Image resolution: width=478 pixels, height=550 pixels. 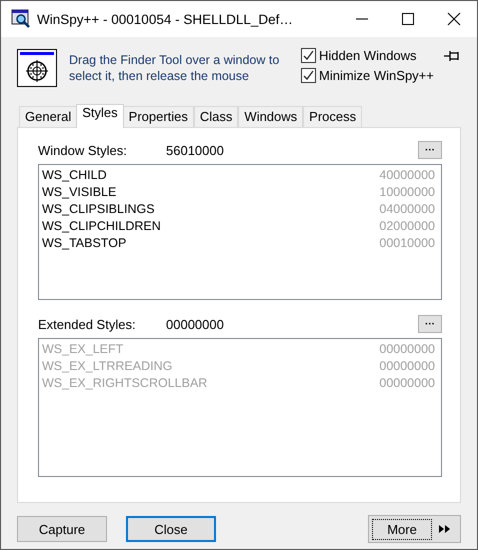 I want to click on more-button: More, so click(x=414, y=529).